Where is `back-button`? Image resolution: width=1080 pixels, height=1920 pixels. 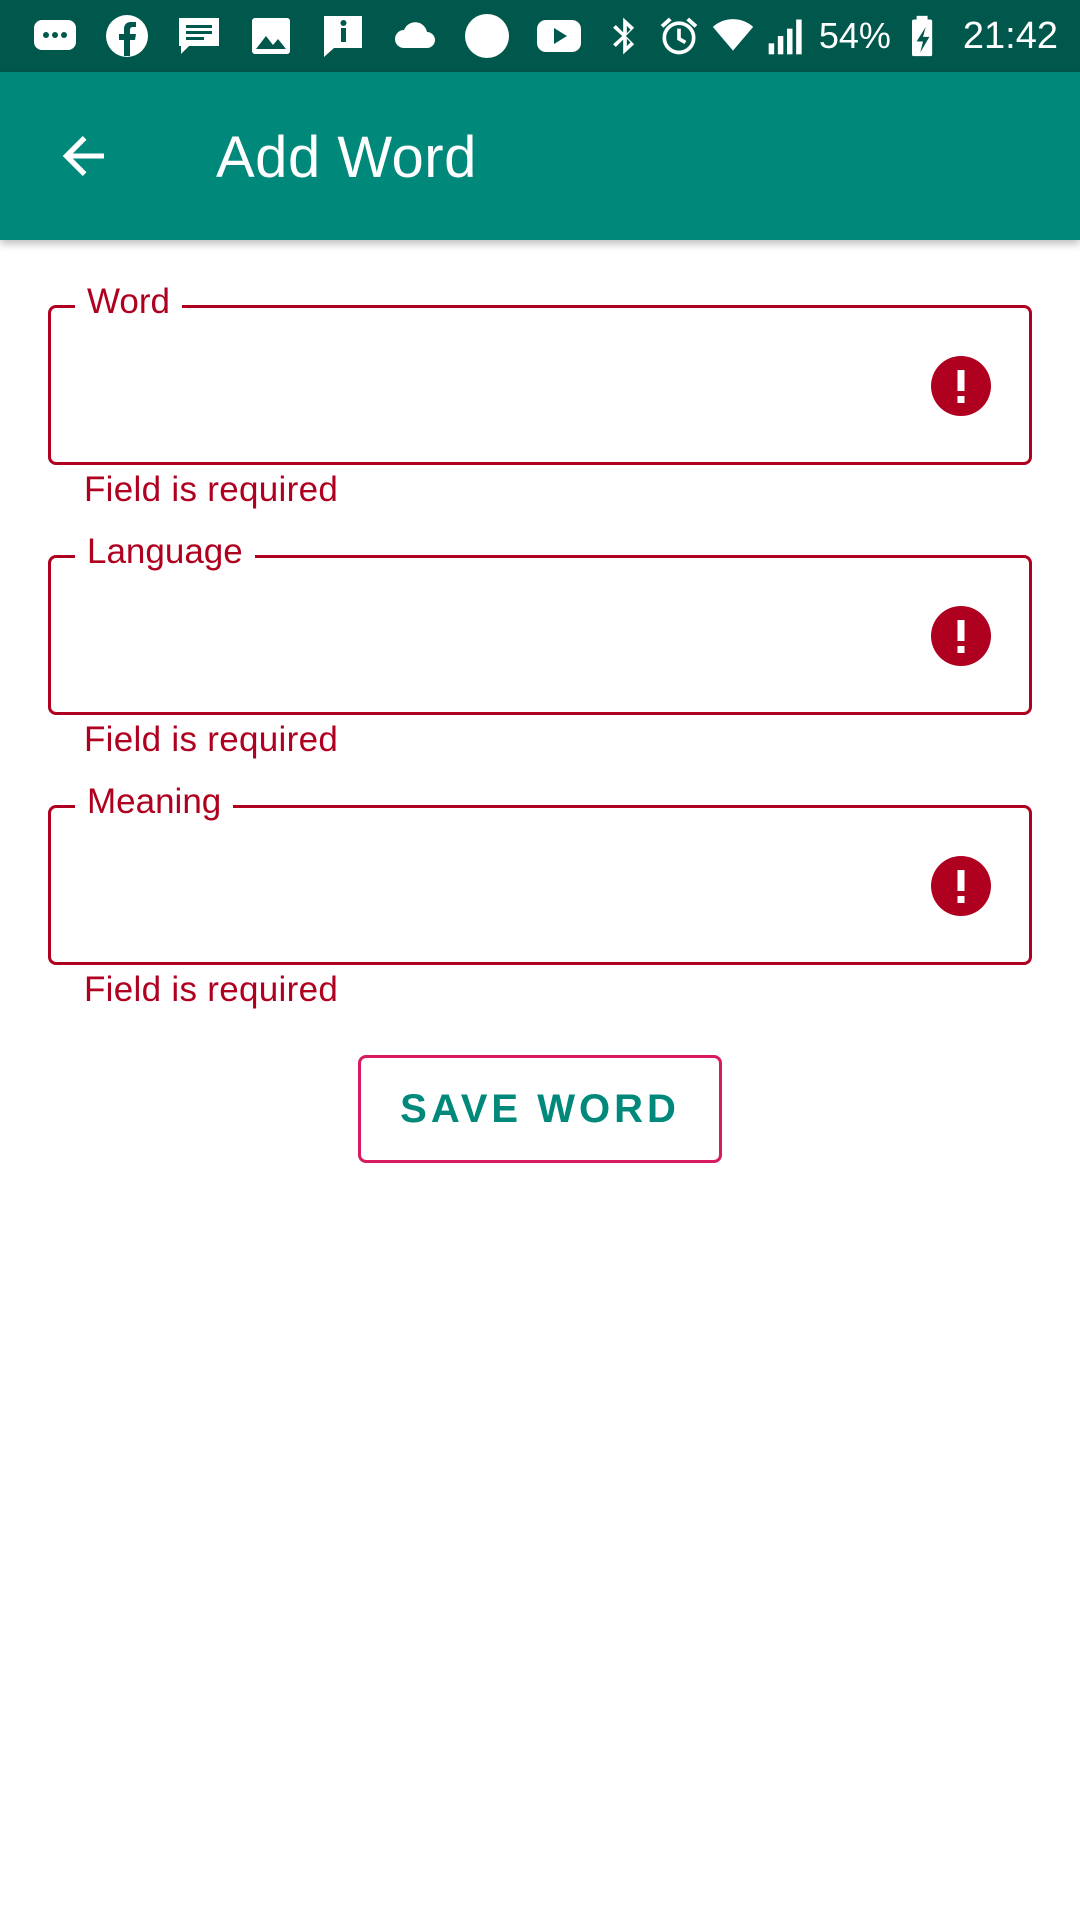
back-button is located at coordinates (84, 156).